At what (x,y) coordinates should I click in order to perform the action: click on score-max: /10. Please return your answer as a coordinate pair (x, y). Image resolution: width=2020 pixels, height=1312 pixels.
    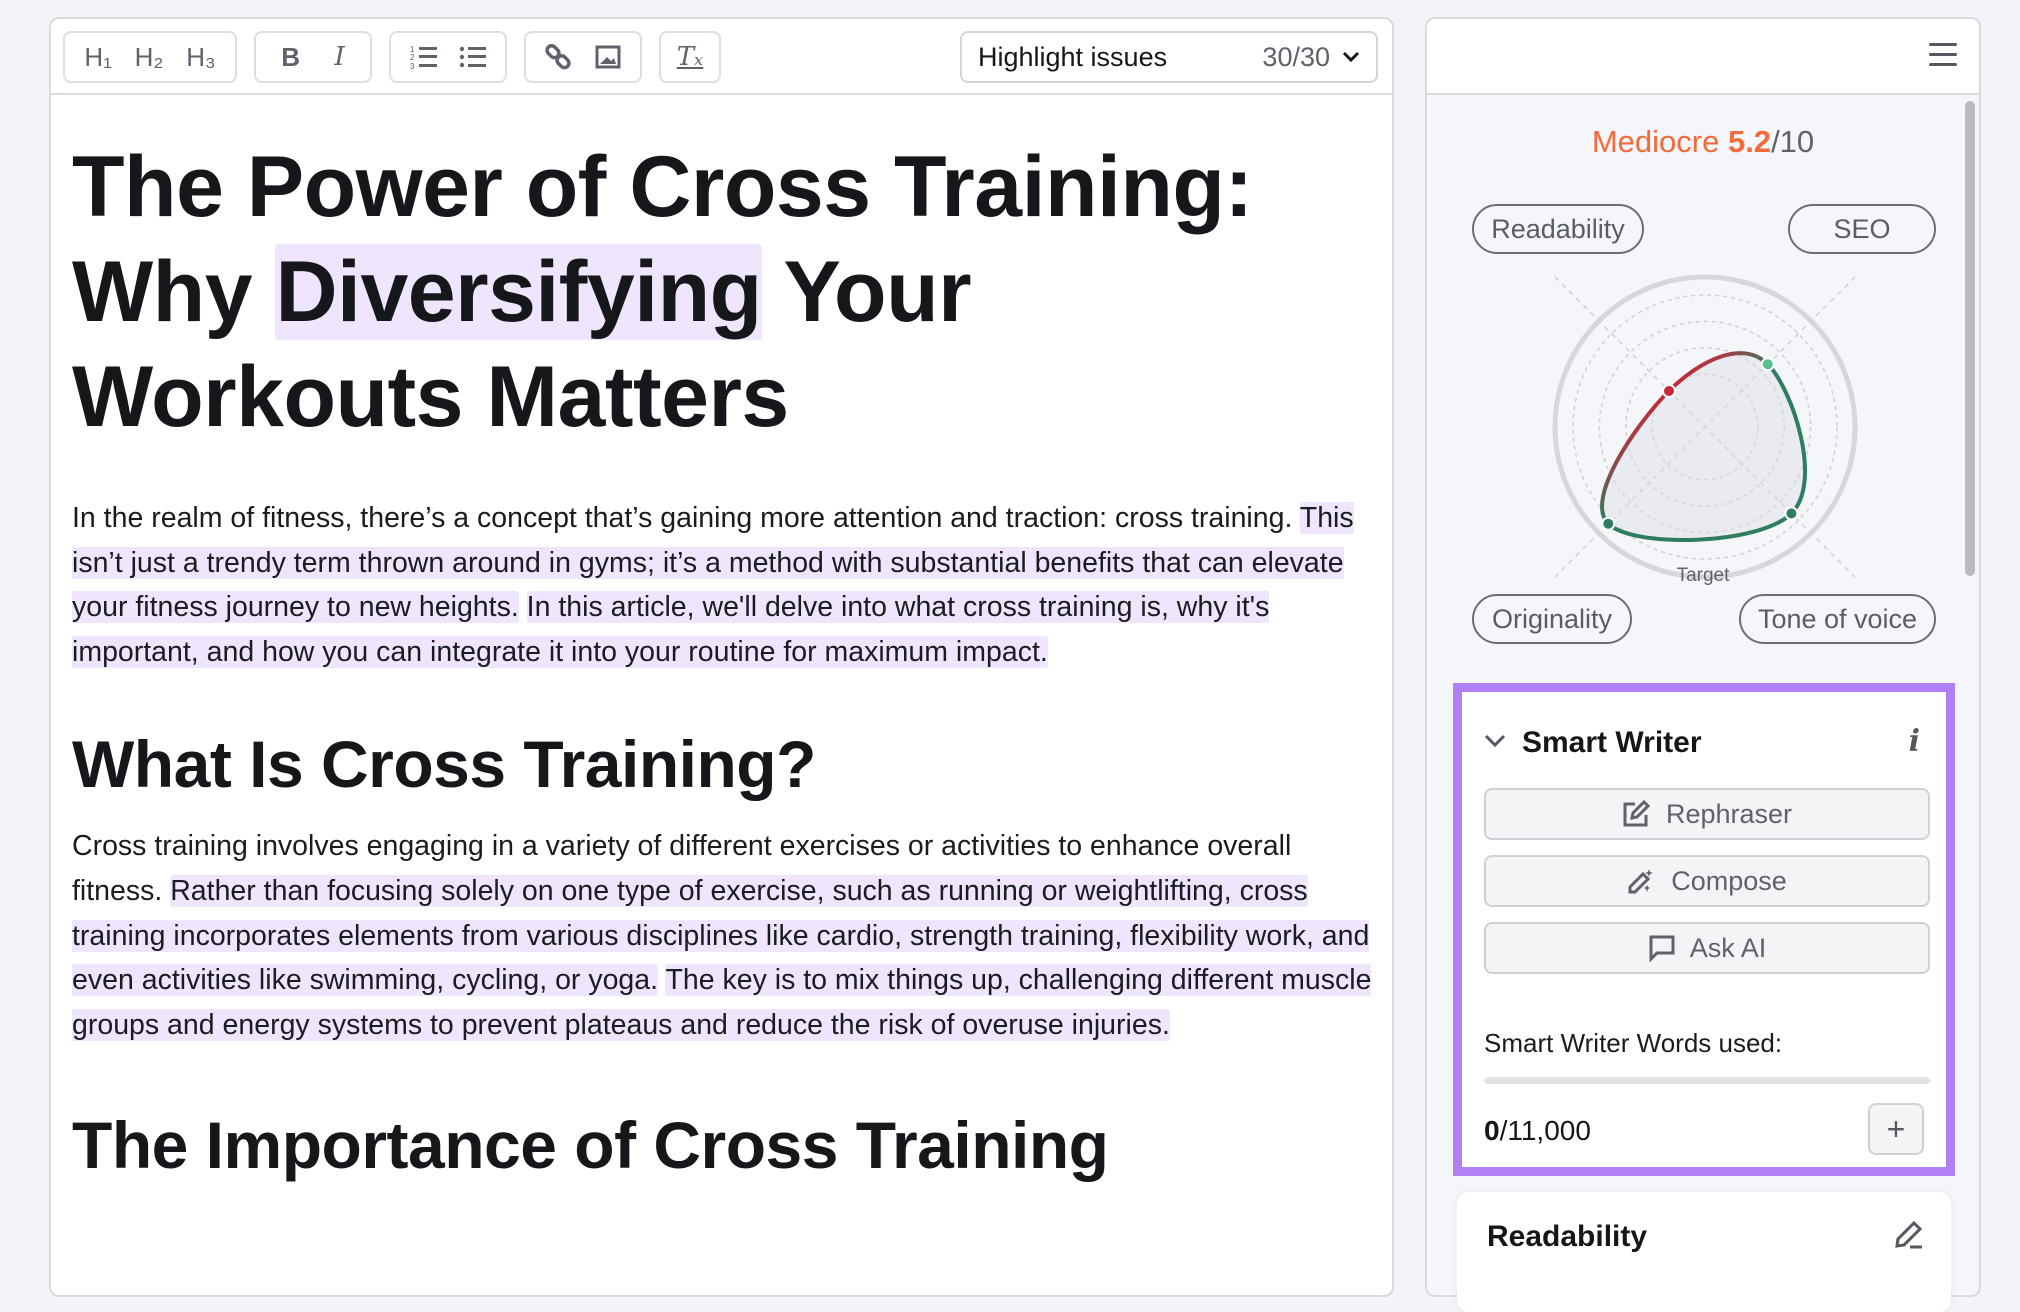
    Looking at the image, I should click on (1793, 141).